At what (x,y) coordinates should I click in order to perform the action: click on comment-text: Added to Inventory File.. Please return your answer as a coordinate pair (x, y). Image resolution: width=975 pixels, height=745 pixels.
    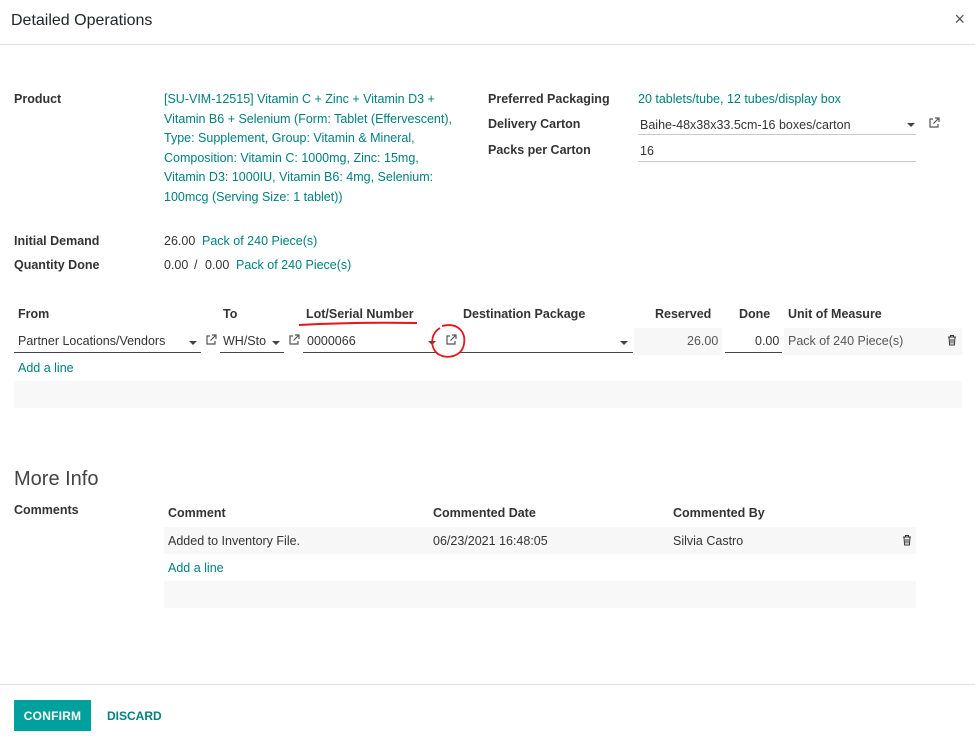
    Looking at the image, I should click on (234, 541).